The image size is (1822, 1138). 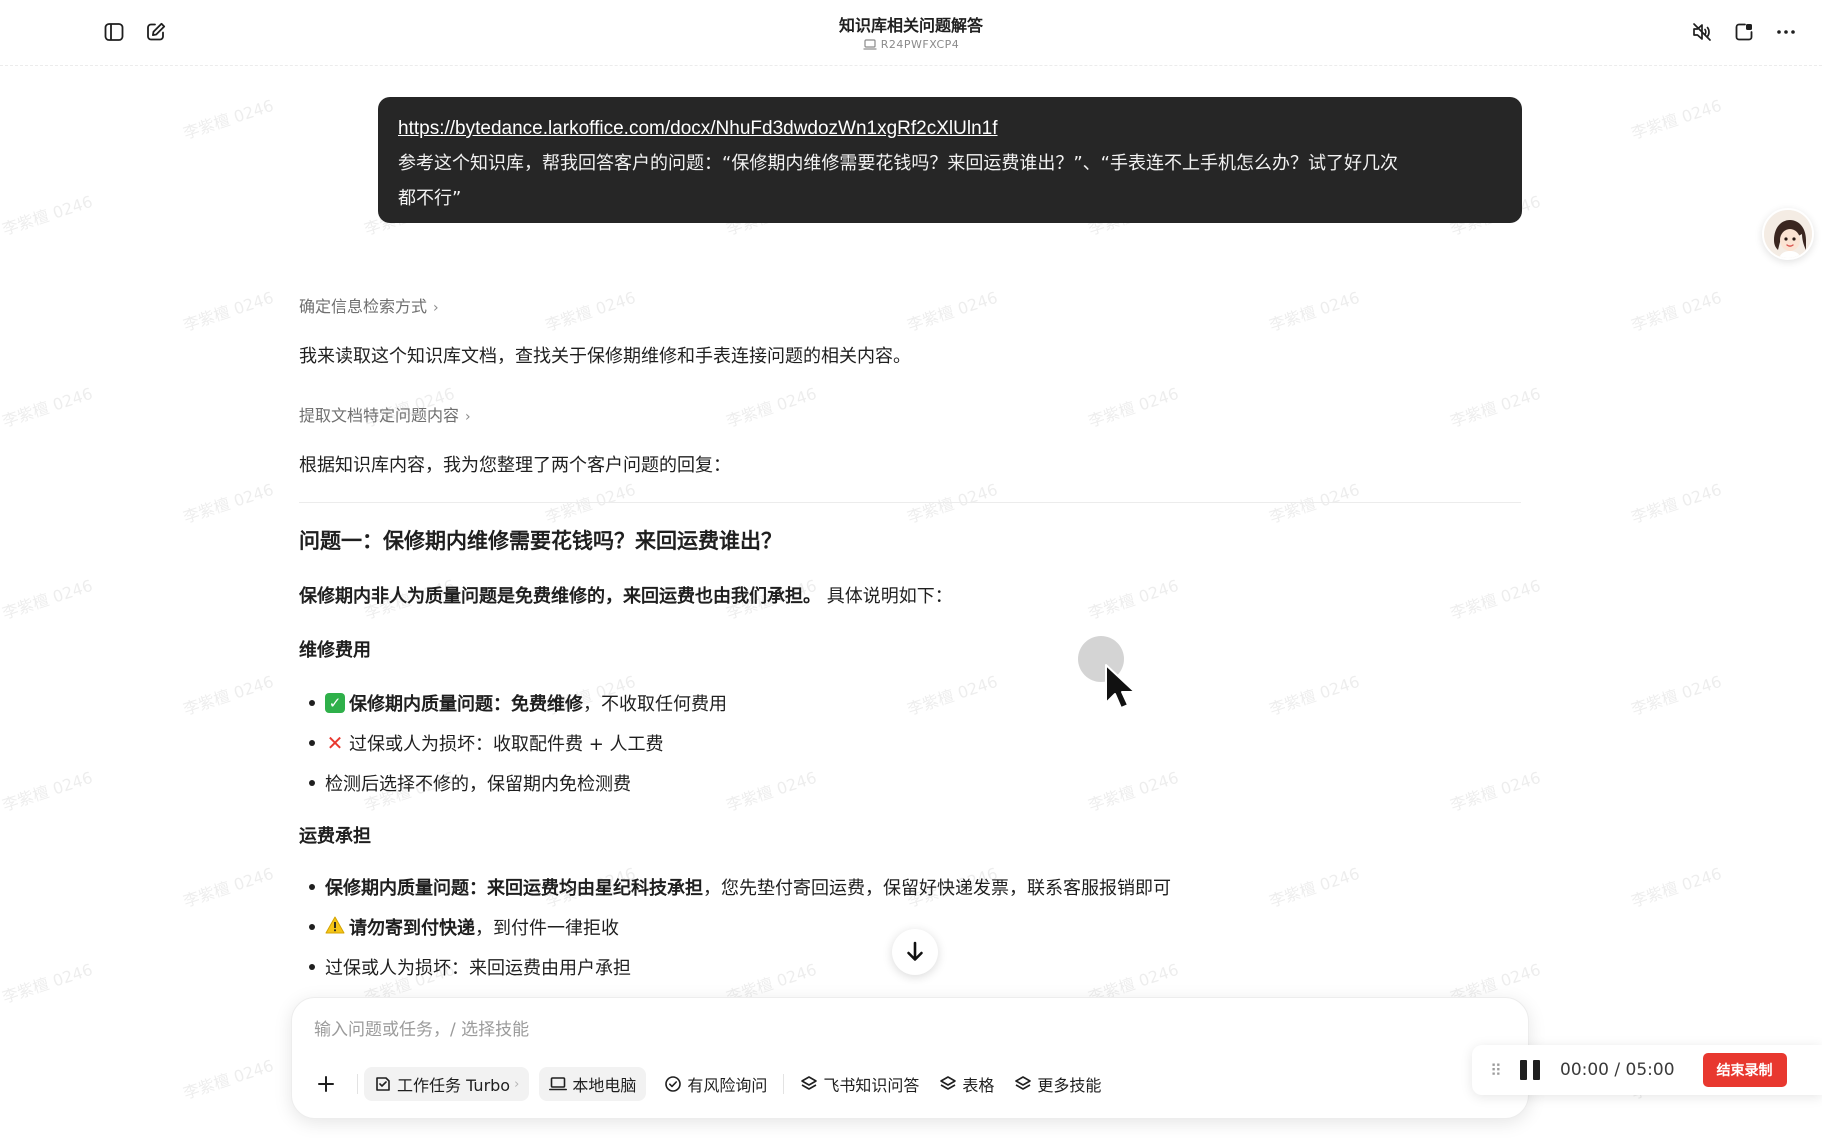 I want to click on shipping-fee-heading: 运费承担, so click(x=335, y=836).